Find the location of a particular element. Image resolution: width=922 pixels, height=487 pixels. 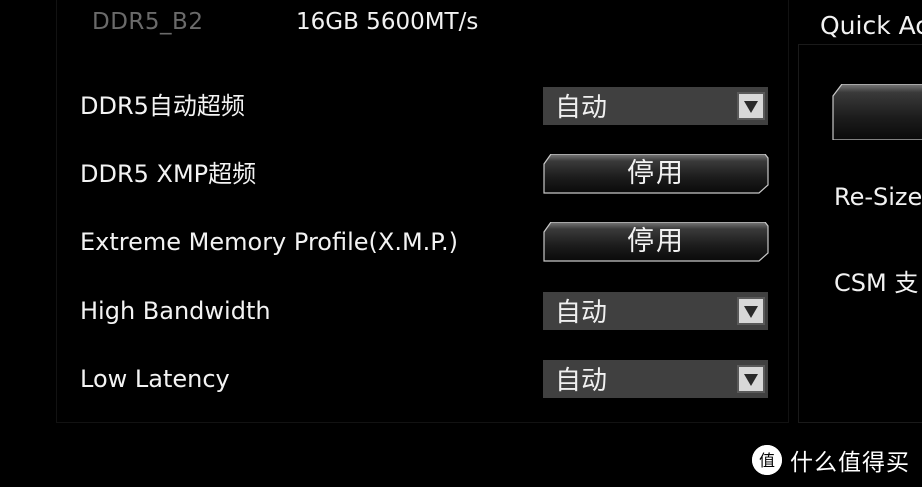

setting-label: Low Latency is located at coordinates (155, 379).